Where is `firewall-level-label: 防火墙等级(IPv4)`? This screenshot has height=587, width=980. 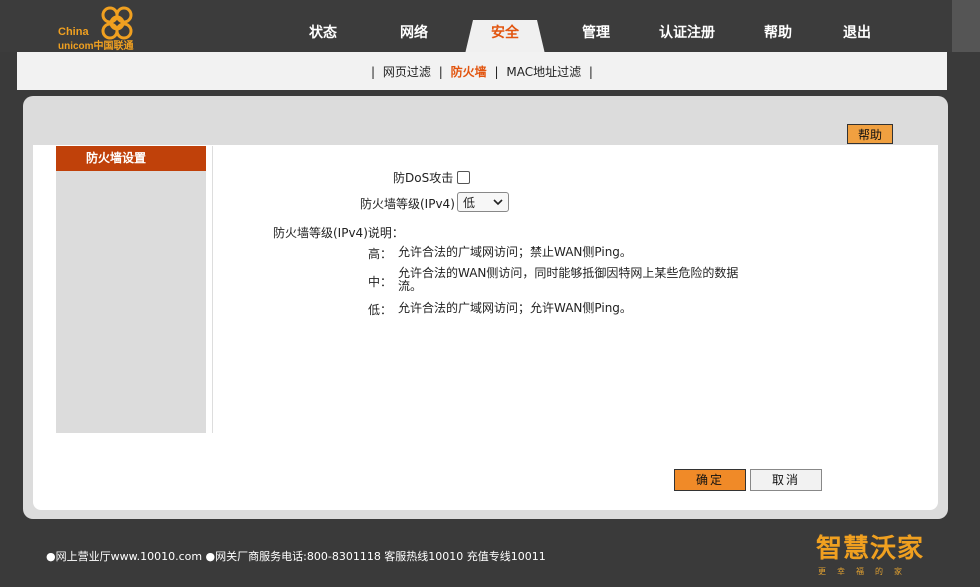
firewall-level-label: 防火墙等级(IPv4) is located at coordinates (407, 204).